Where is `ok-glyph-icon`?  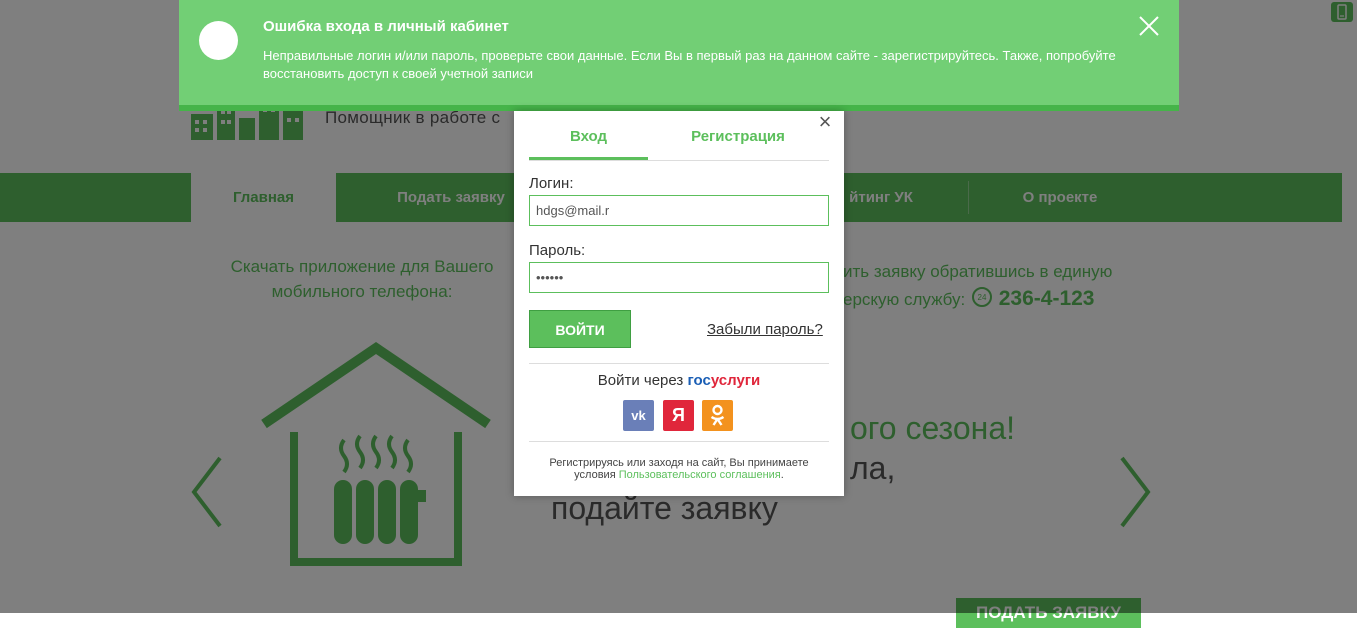 ok-glyph-icon is located at coordinates (717, 415).